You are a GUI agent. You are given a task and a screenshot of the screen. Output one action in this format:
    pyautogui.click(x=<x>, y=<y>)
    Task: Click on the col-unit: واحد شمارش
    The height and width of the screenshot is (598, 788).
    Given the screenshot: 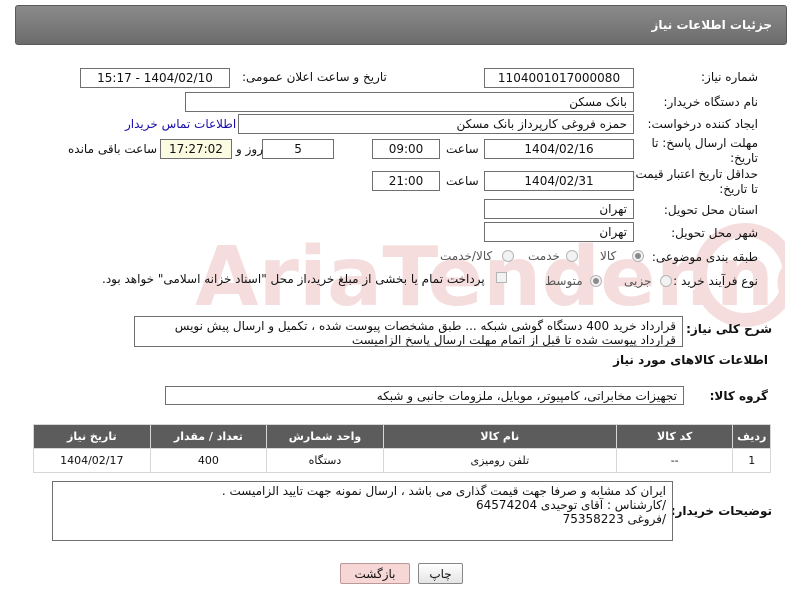 What is the action you would take?
    pyautogui.click(x=325, y=436)
    